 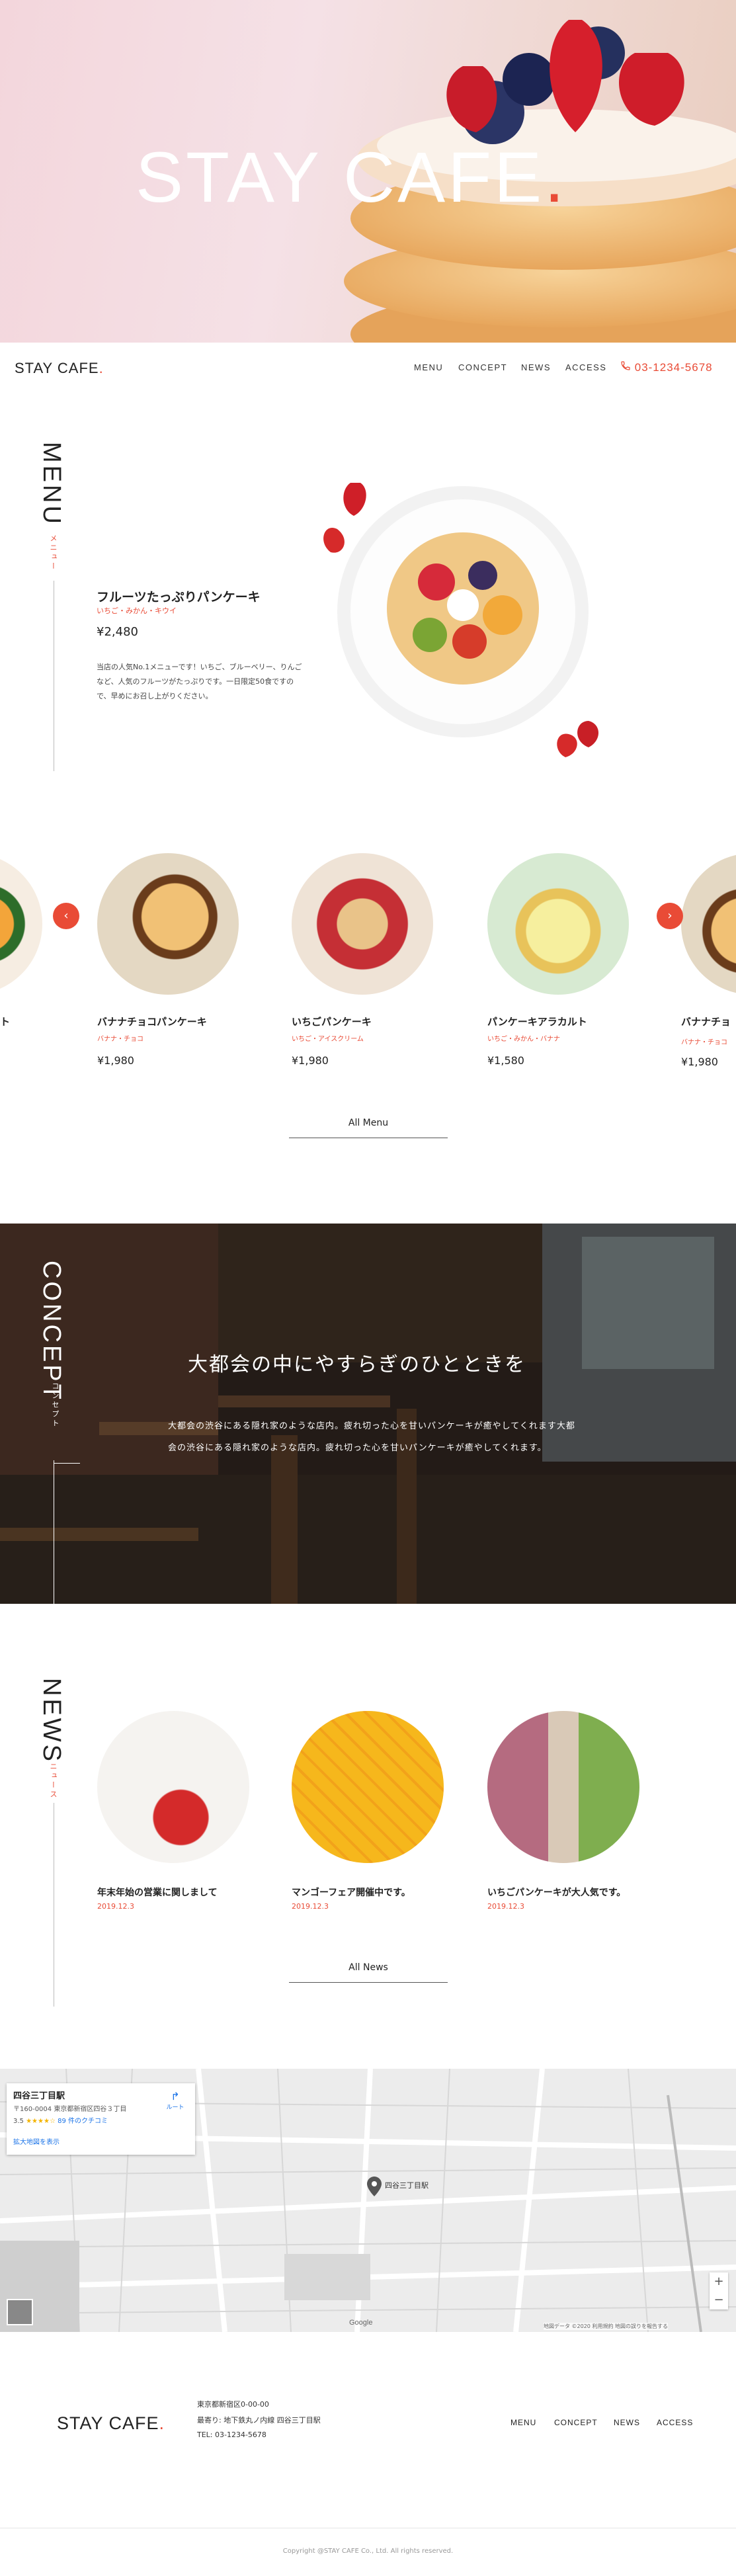 What do you see at coordinates (708, 924) in the screenshot?
I see `menu-carousel-partial-right` at bounding box center [708, 924].